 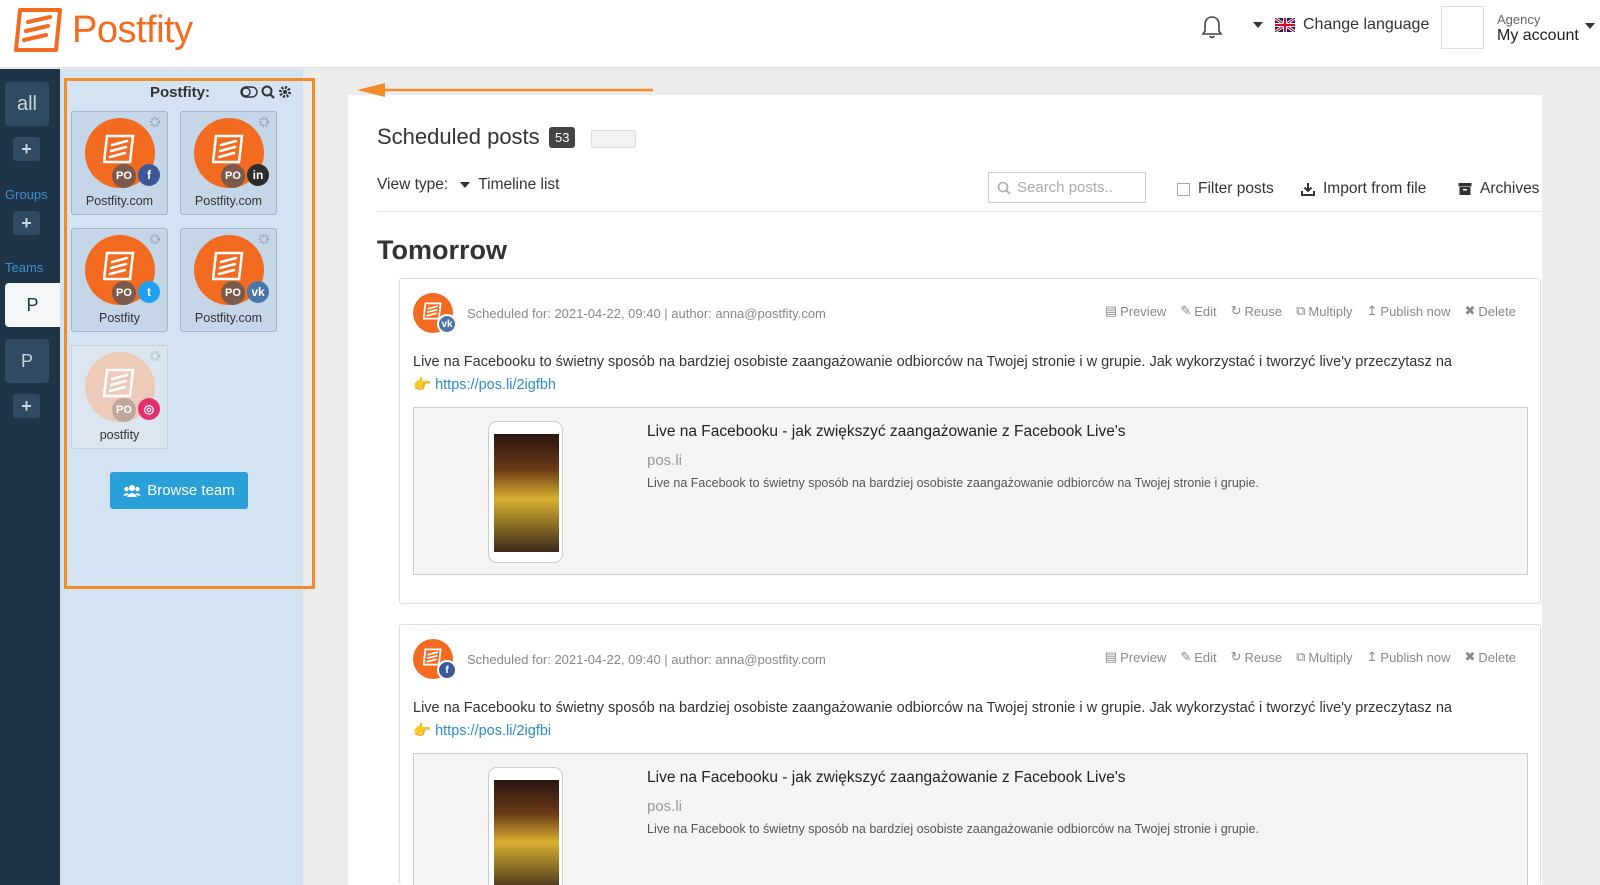 I want to click on upload-arrow-icon: ↥, so click(x=1372, y=310).